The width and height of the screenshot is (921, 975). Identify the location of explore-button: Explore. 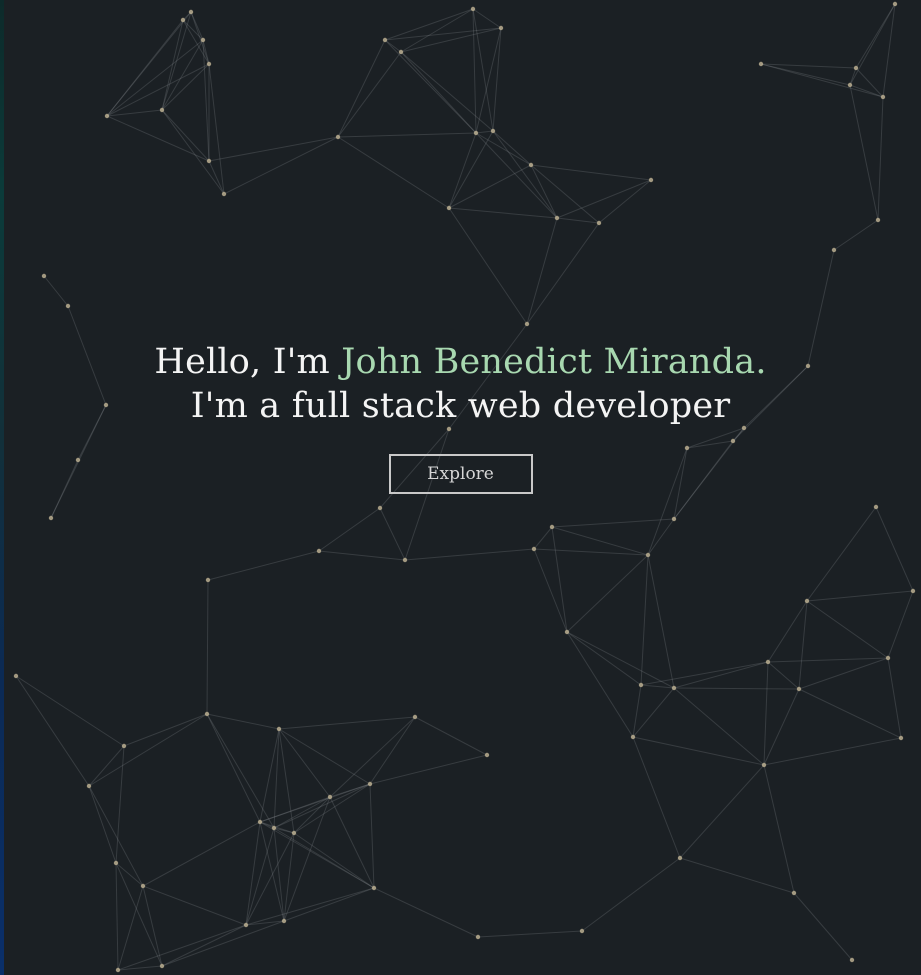
(460, 474).